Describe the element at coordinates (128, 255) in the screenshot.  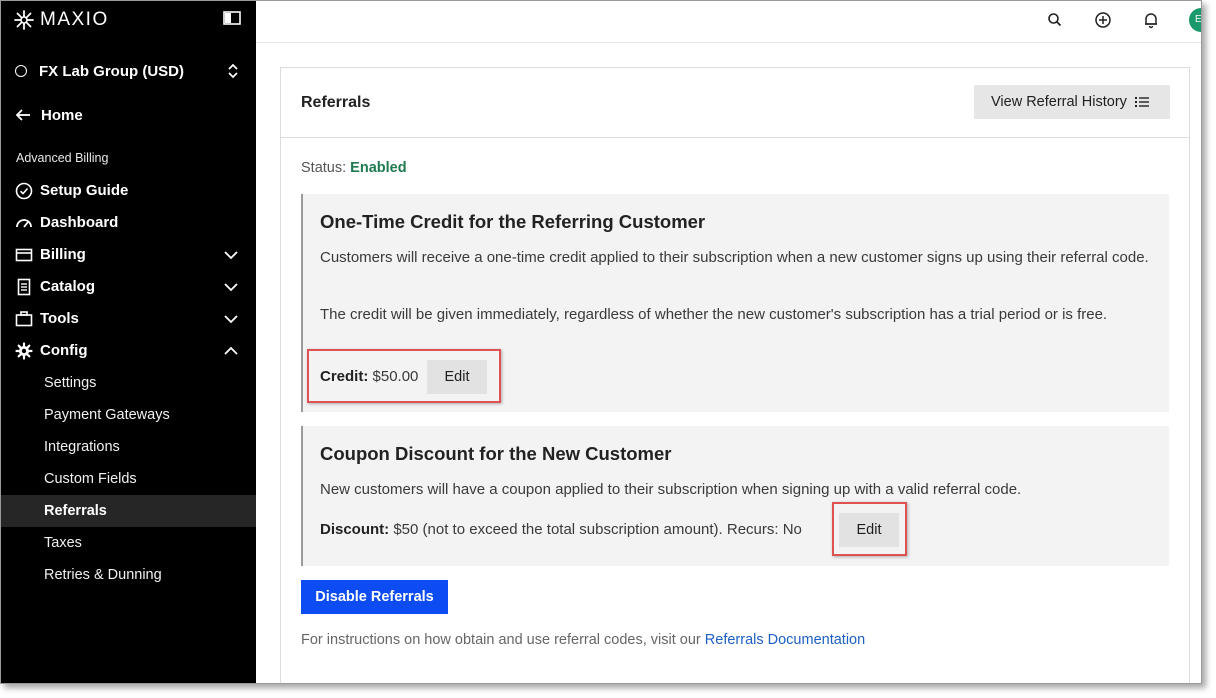
I see `nav-item-billing: Billing` at that location.